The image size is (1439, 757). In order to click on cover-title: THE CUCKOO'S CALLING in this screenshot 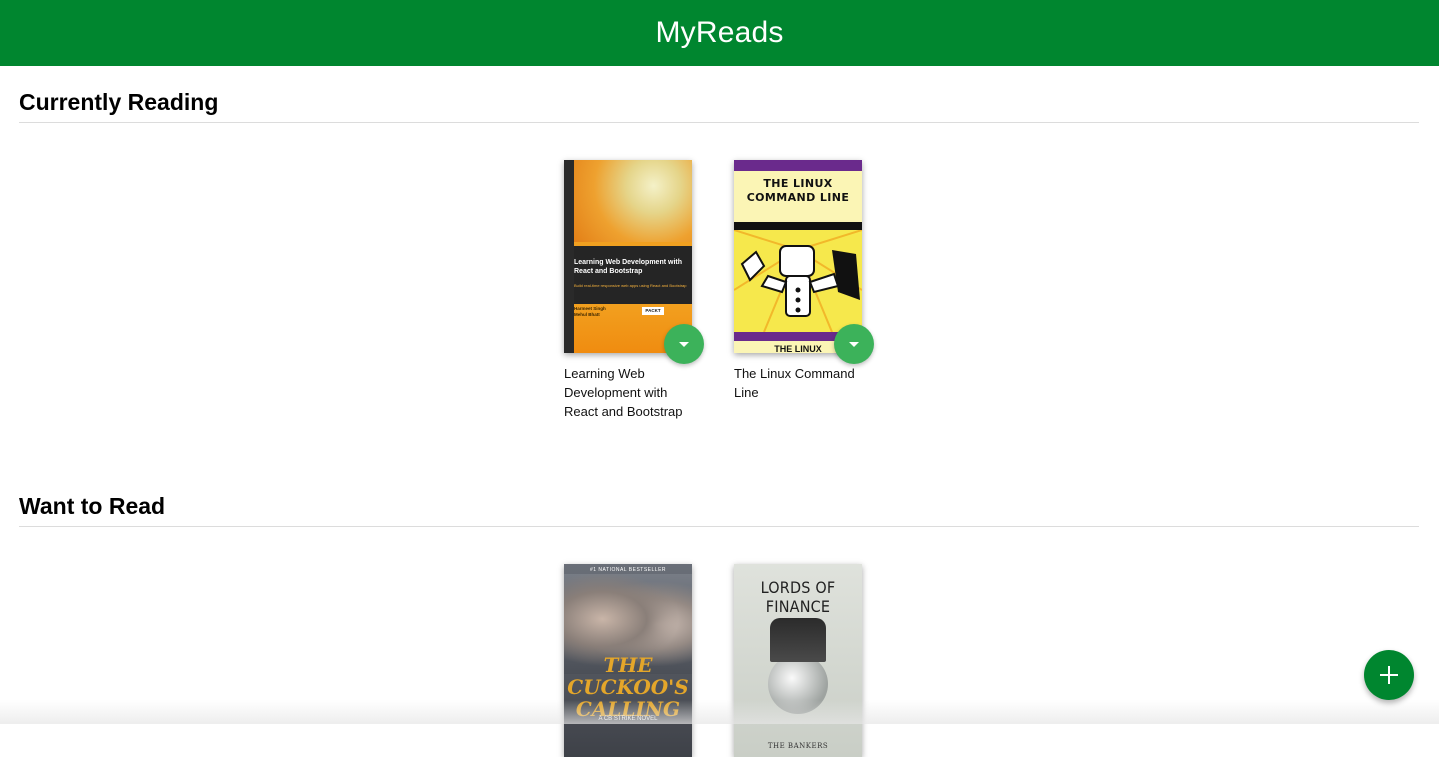, I will do `click(628, 687)`.